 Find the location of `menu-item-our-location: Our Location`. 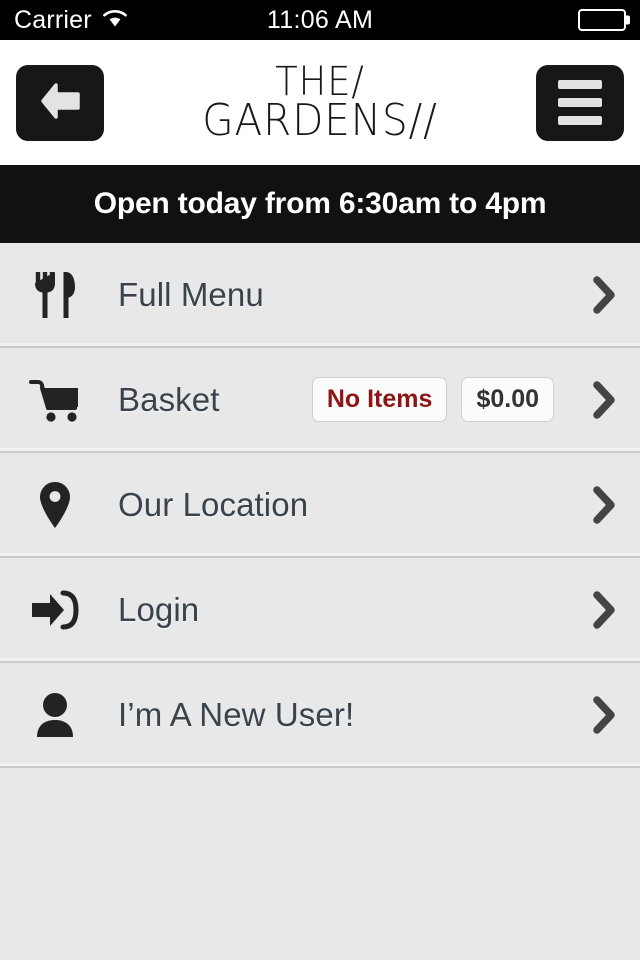

menu-item-our-location: Our Location is located at coordinates (320, 505).